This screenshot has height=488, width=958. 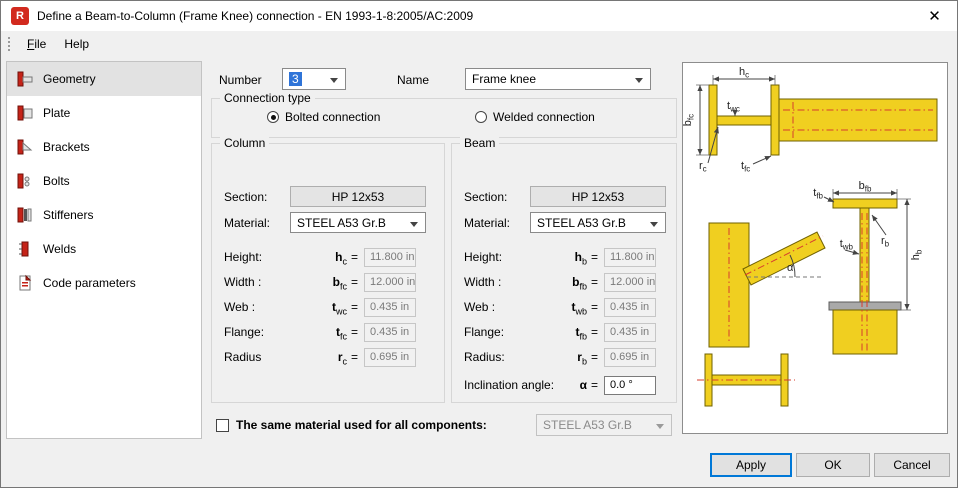 I want to click on beam-height-field: 11.800 in, so click(x=630, y=257).